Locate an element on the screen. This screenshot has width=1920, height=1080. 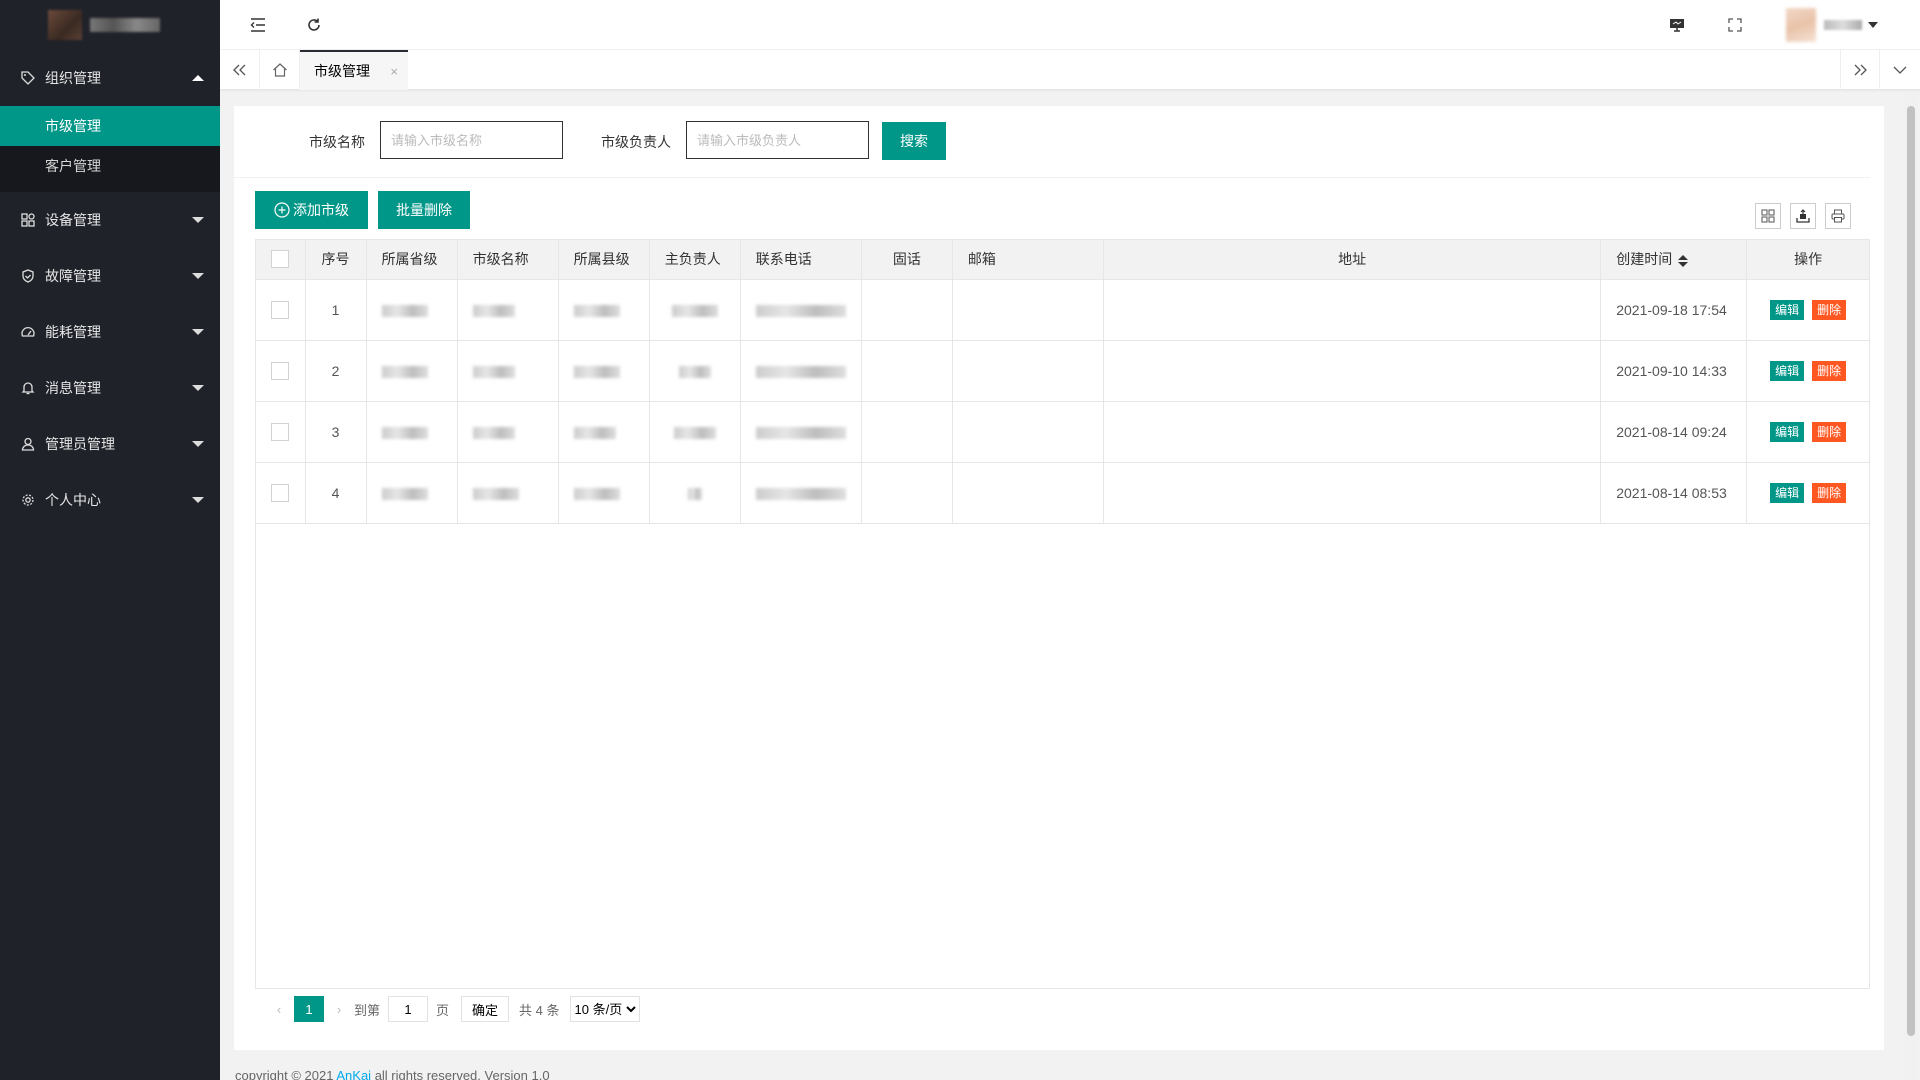
nav-group-energy: 能耗管理 is located at coordinates (110, 332).